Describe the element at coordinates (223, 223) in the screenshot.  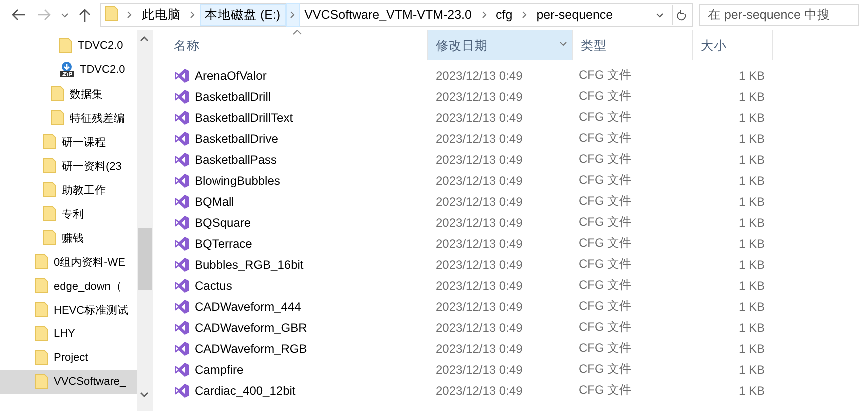
I see `file-name: BQSquare` at that location.